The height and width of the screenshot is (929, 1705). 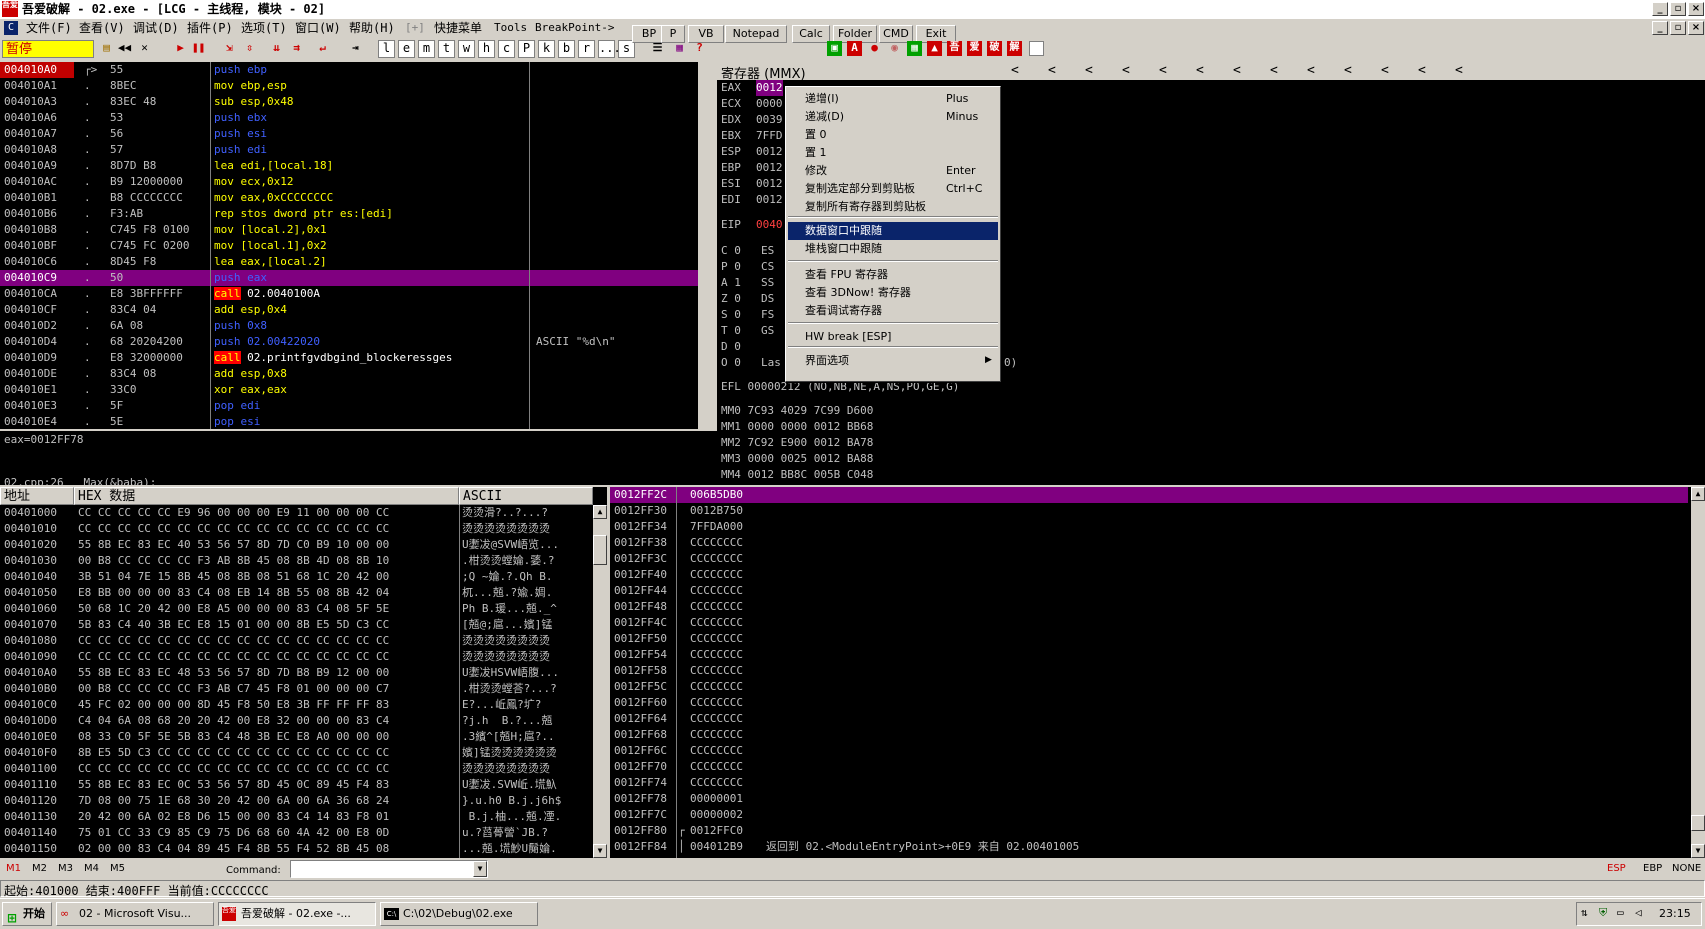 I want to click on menu-window: 窗口(W), so click(x=318, y=28).